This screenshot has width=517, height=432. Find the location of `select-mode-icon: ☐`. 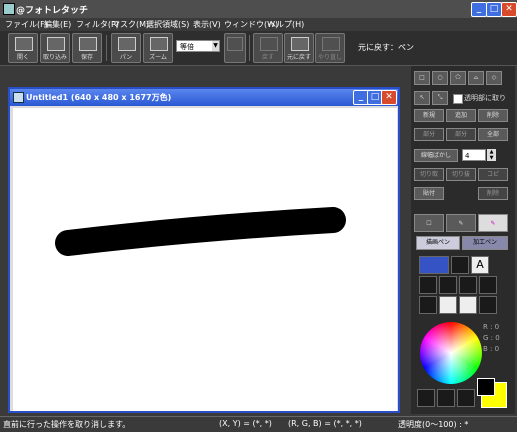

select-mode-icon: ☐ is located at coordinates (429, 223).